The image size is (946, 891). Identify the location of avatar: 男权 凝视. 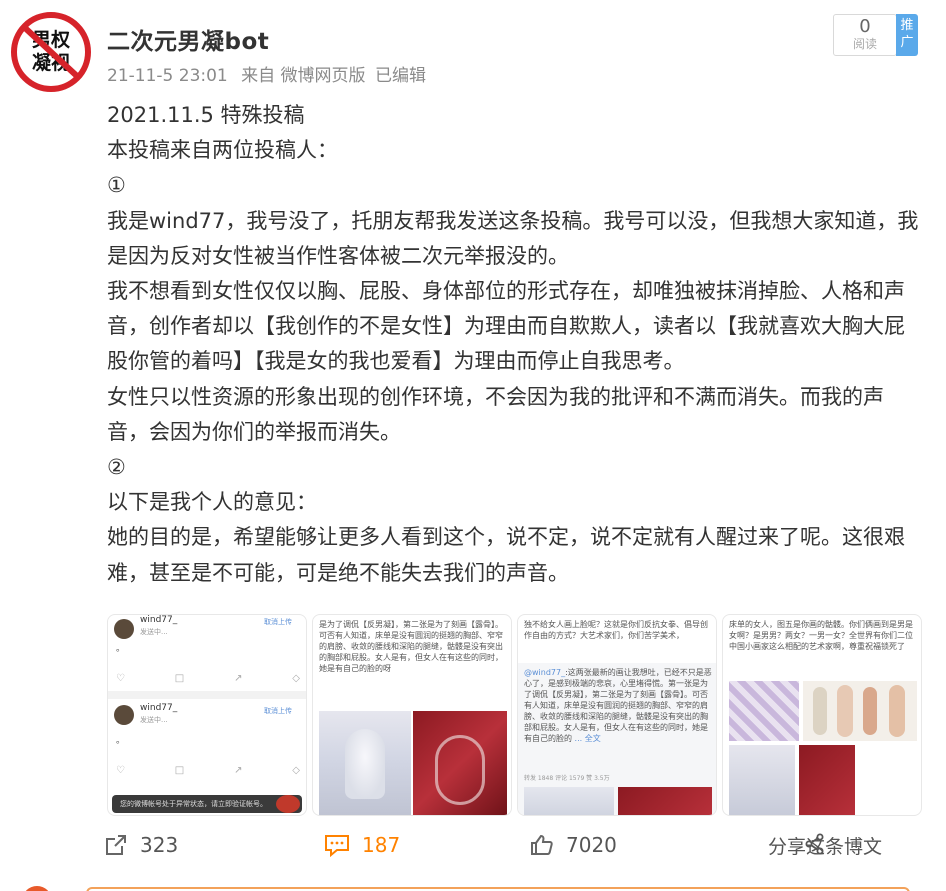
(51, 52).